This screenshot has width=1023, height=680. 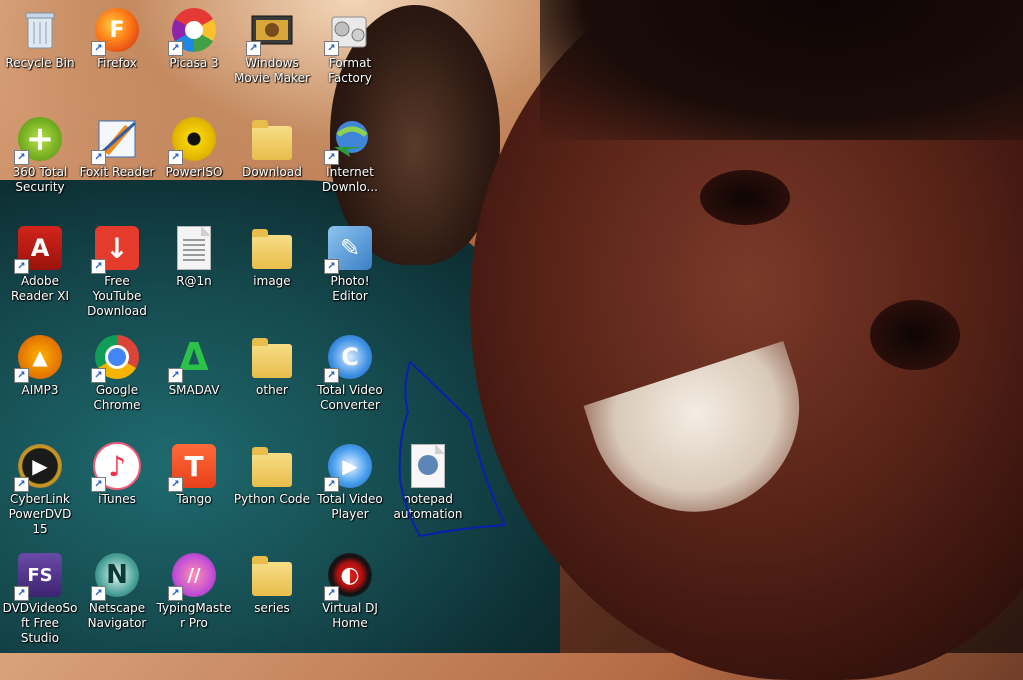 I want to click on icon-label: Netscape Navigator, so click(x=117, y=615).